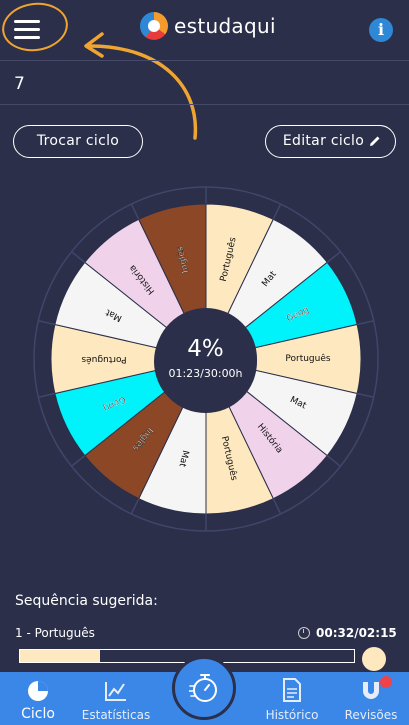 This screenshot has width=409, height=725. I want to click on editar-ciclo-button: Editar ciclo, so click(330, 141).